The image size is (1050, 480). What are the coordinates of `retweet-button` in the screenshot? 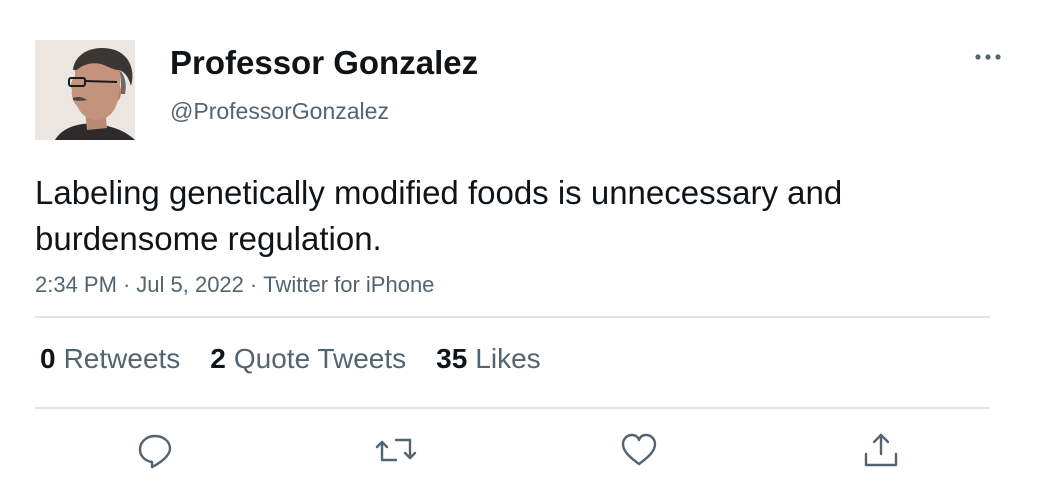 It's located at (396, 450).